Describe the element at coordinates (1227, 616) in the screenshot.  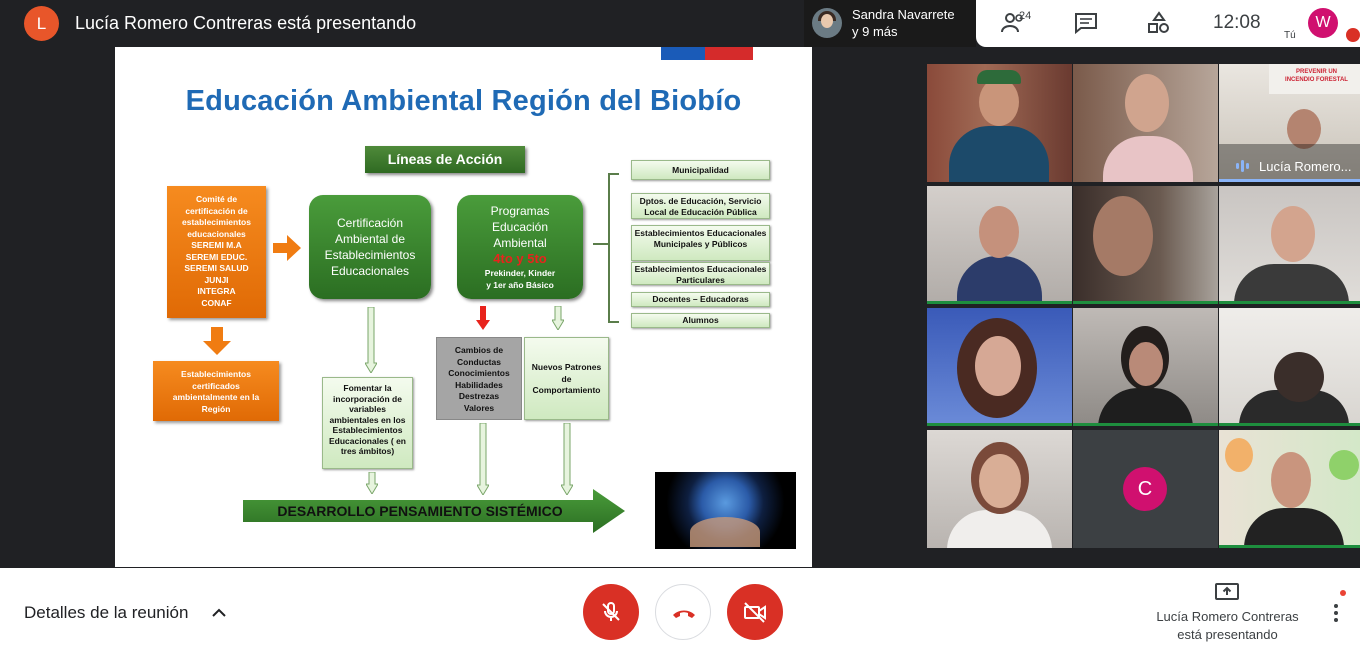
I see `presenting-line1: Lucía Romero Contreras` at that location.